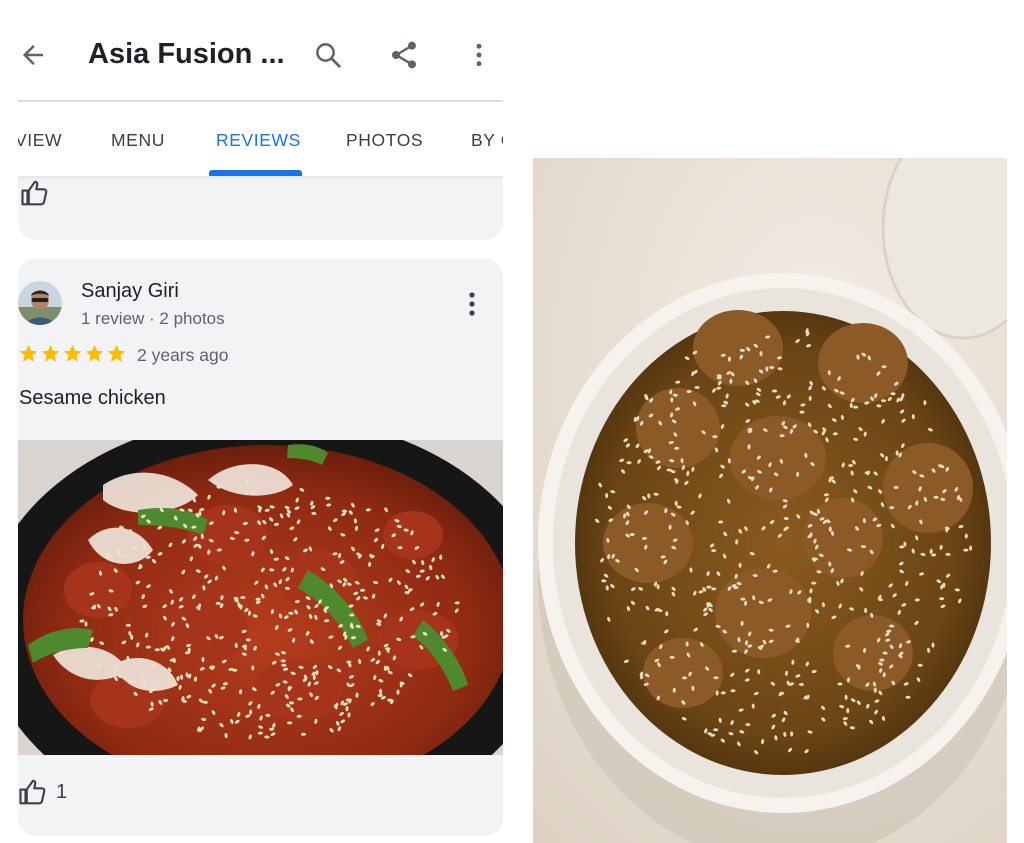  What do you see at coordinates (260, 208) in the screenshot?
I see `previous-review-card` at bounding box center [260, 208].